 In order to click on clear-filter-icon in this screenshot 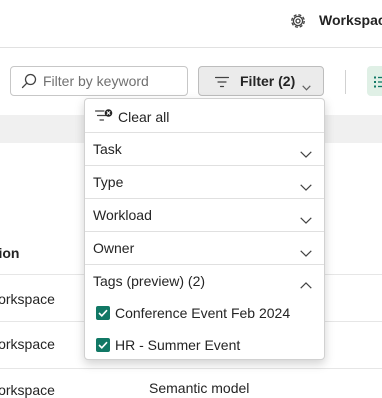, I will do `click(103, 116)`.